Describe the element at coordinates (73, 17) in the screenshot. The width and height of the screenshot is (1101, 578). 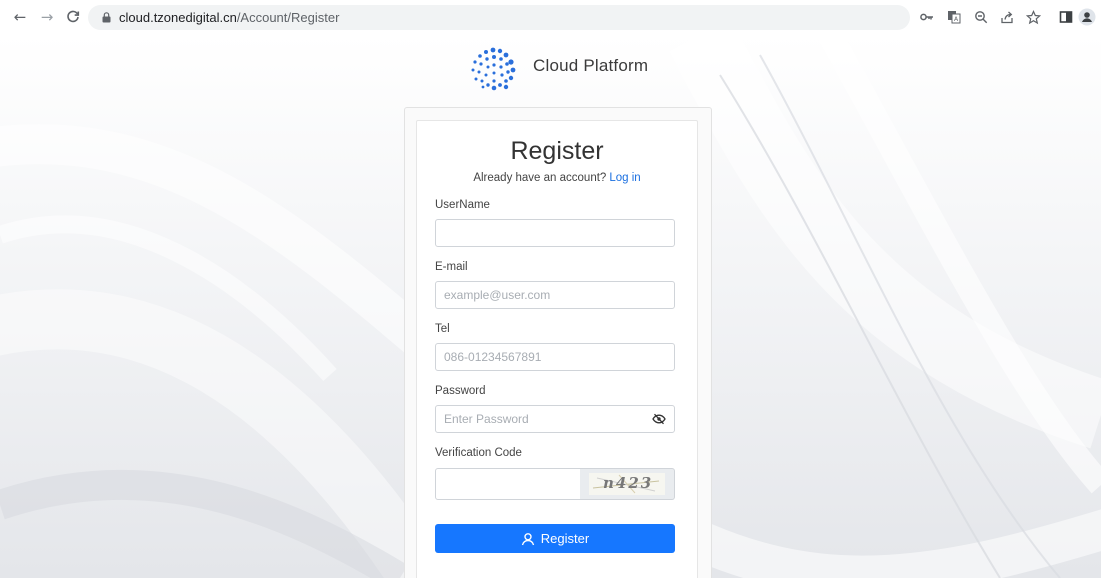
I see `reload-icon` at that location.